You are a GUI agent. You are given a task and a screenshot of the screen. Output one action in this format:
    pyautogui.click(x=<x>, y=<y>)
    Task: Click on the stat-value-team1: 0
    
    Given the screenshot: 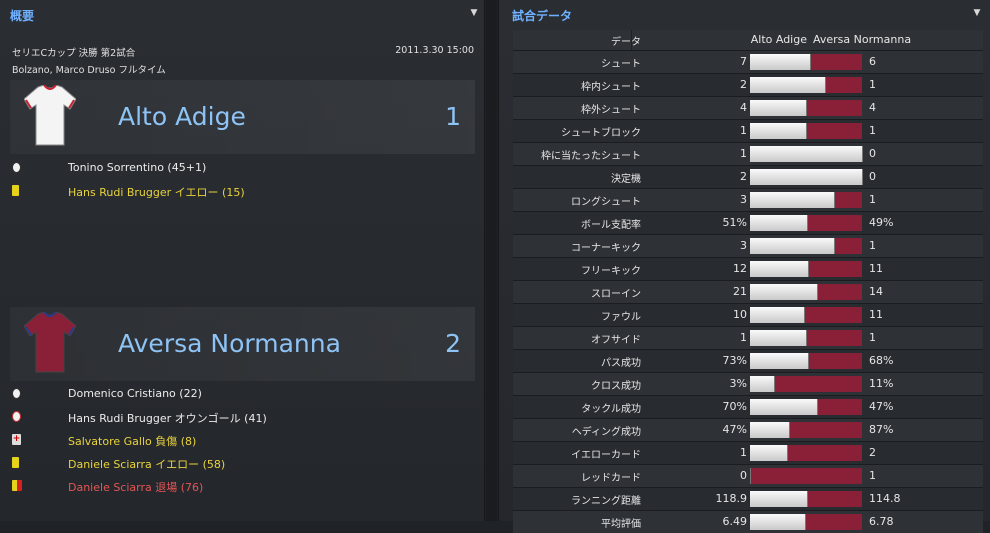 What is the action you would take?
    pyautogui.click(x=743, y=475)
    